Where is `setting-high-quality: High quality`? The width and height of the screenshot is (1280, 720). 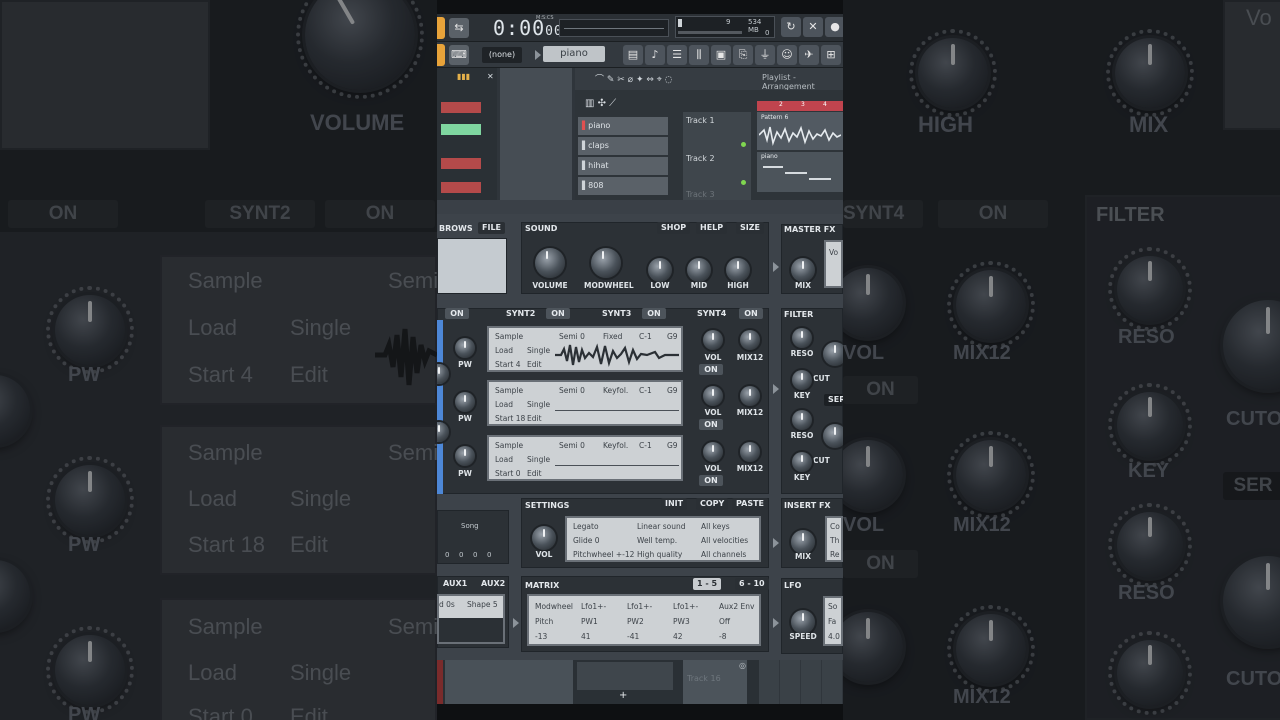 setting-high-quality: High quality is located at coordinates (659, 554).